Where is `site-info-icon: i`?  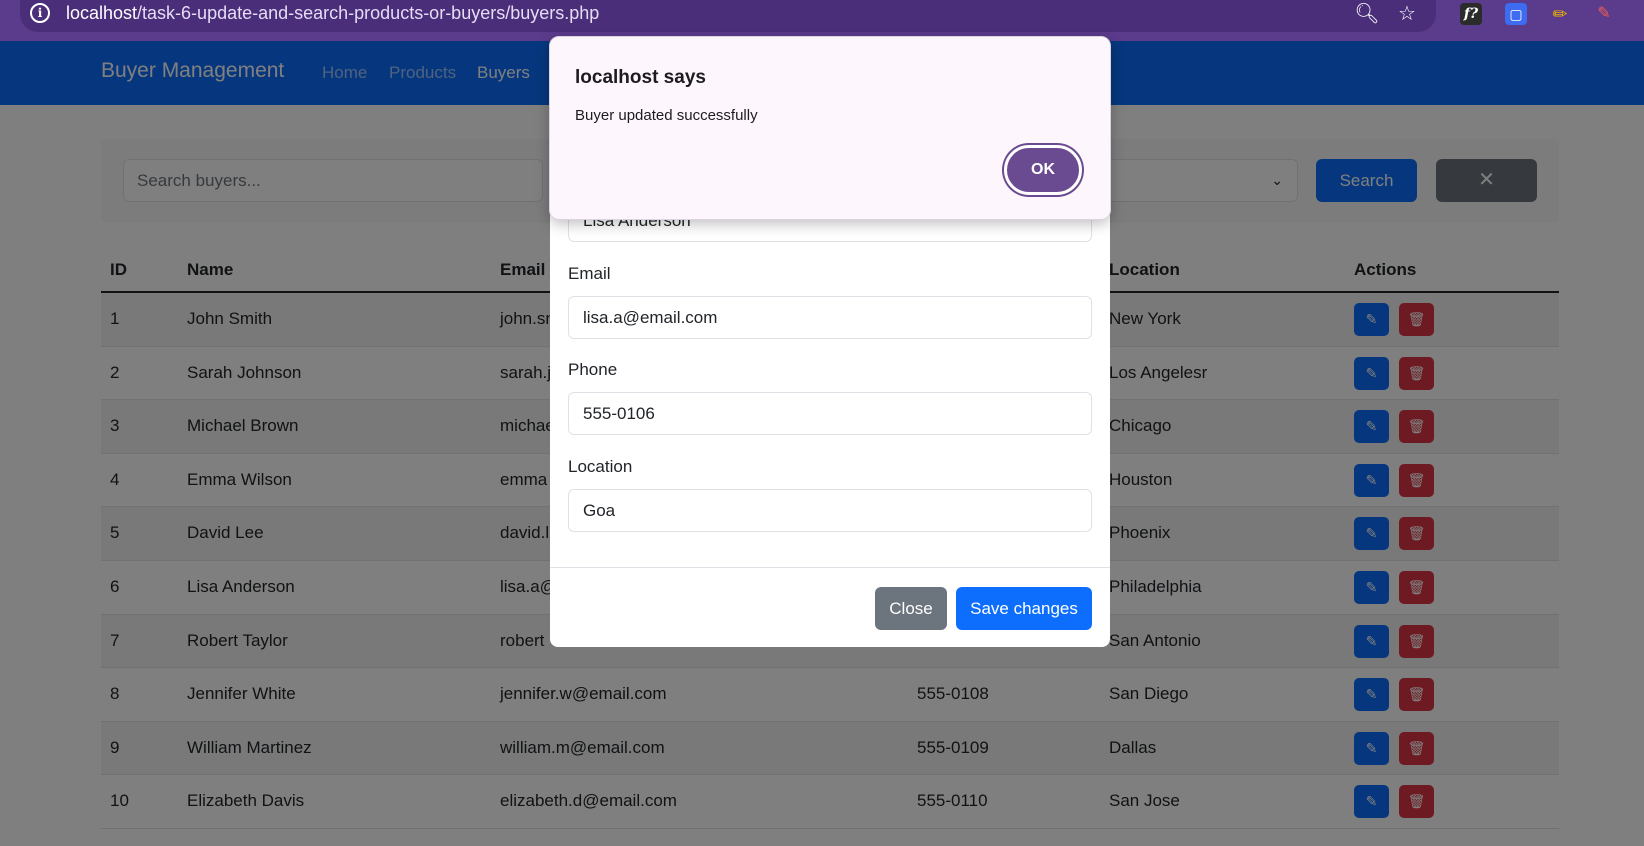
site-info-icon: i is located at coordinates (40, 13).